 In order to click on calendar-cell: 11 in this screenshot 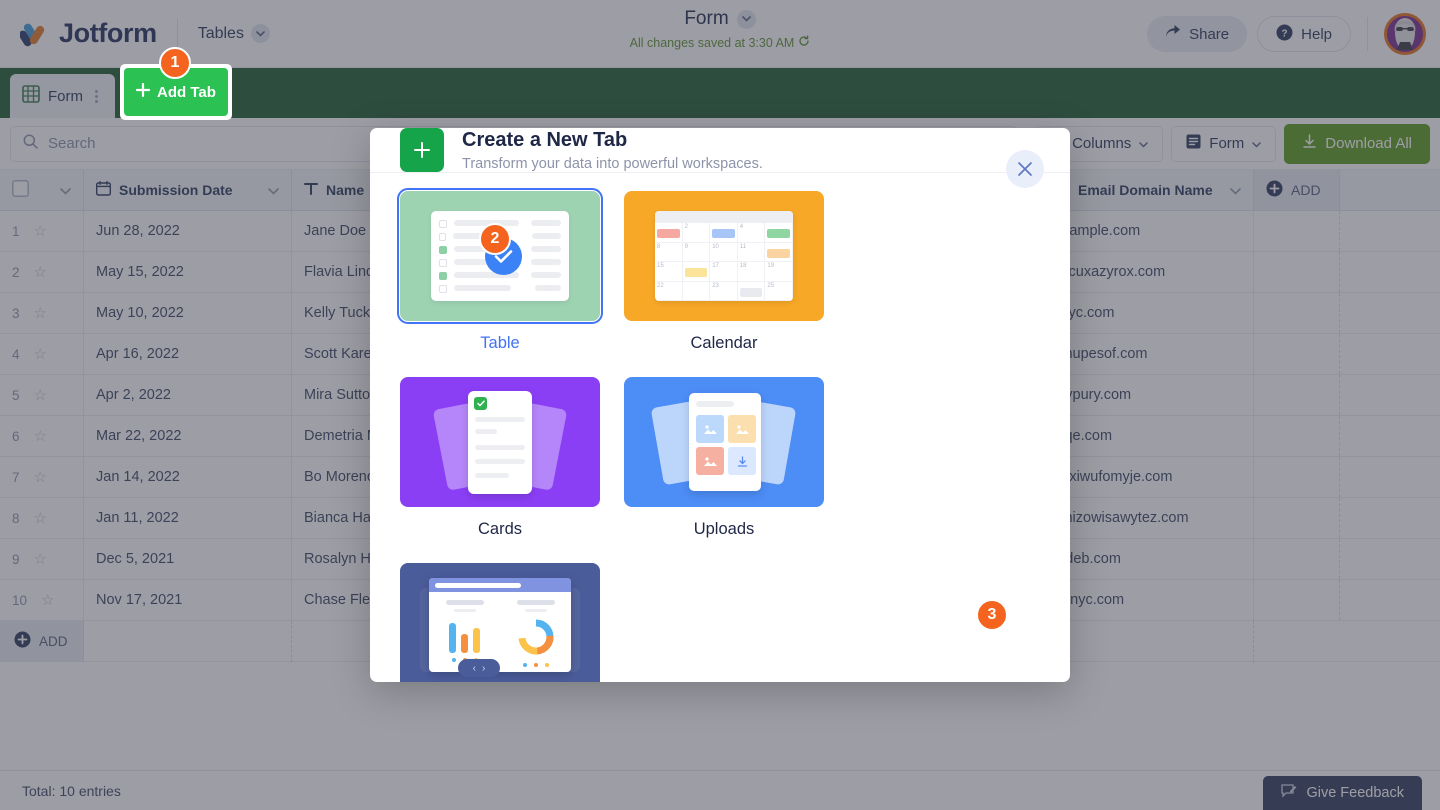, I will do `click(751, 252)`.